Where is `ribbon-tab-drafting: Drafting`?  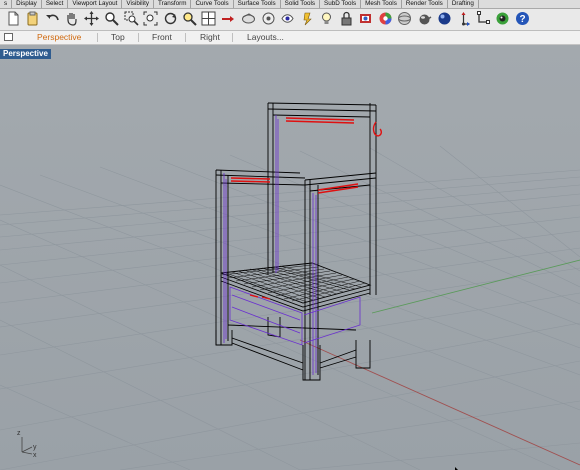
ribbon-tab-drafting: Drafting is located at coordinates (463, 4).